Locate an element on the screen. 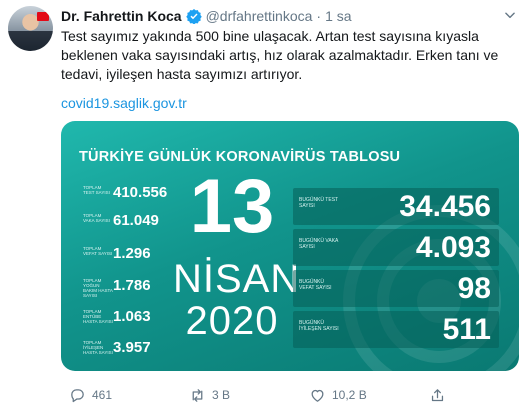  retweet-count: 3 B is located at coordinates (221, 395).